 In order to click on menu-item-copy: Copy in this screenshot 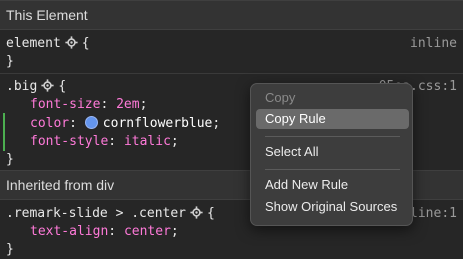, I will do `click(332, 98)`.